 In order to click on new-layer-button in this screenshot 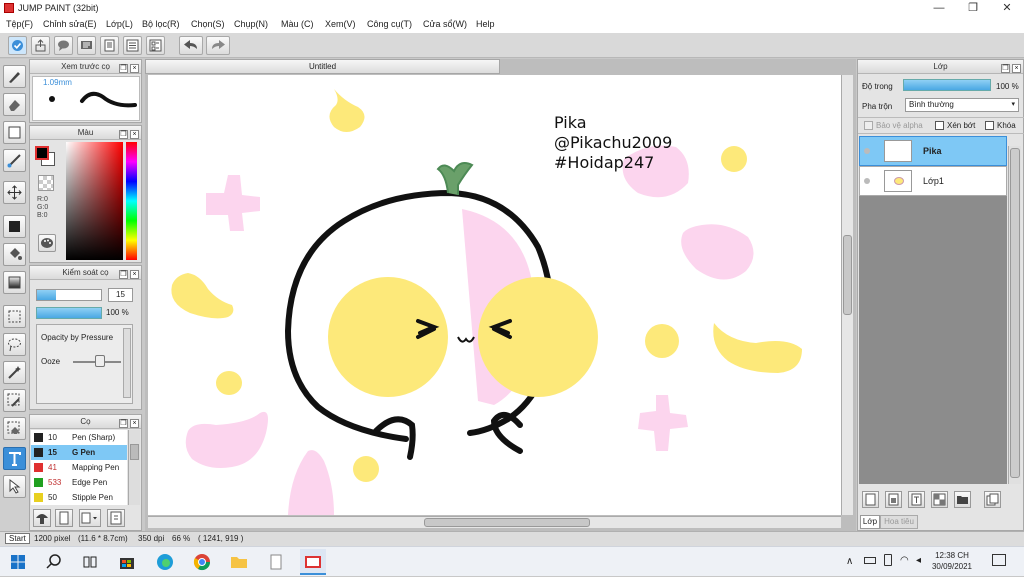, I will do `click(870, 499)`.